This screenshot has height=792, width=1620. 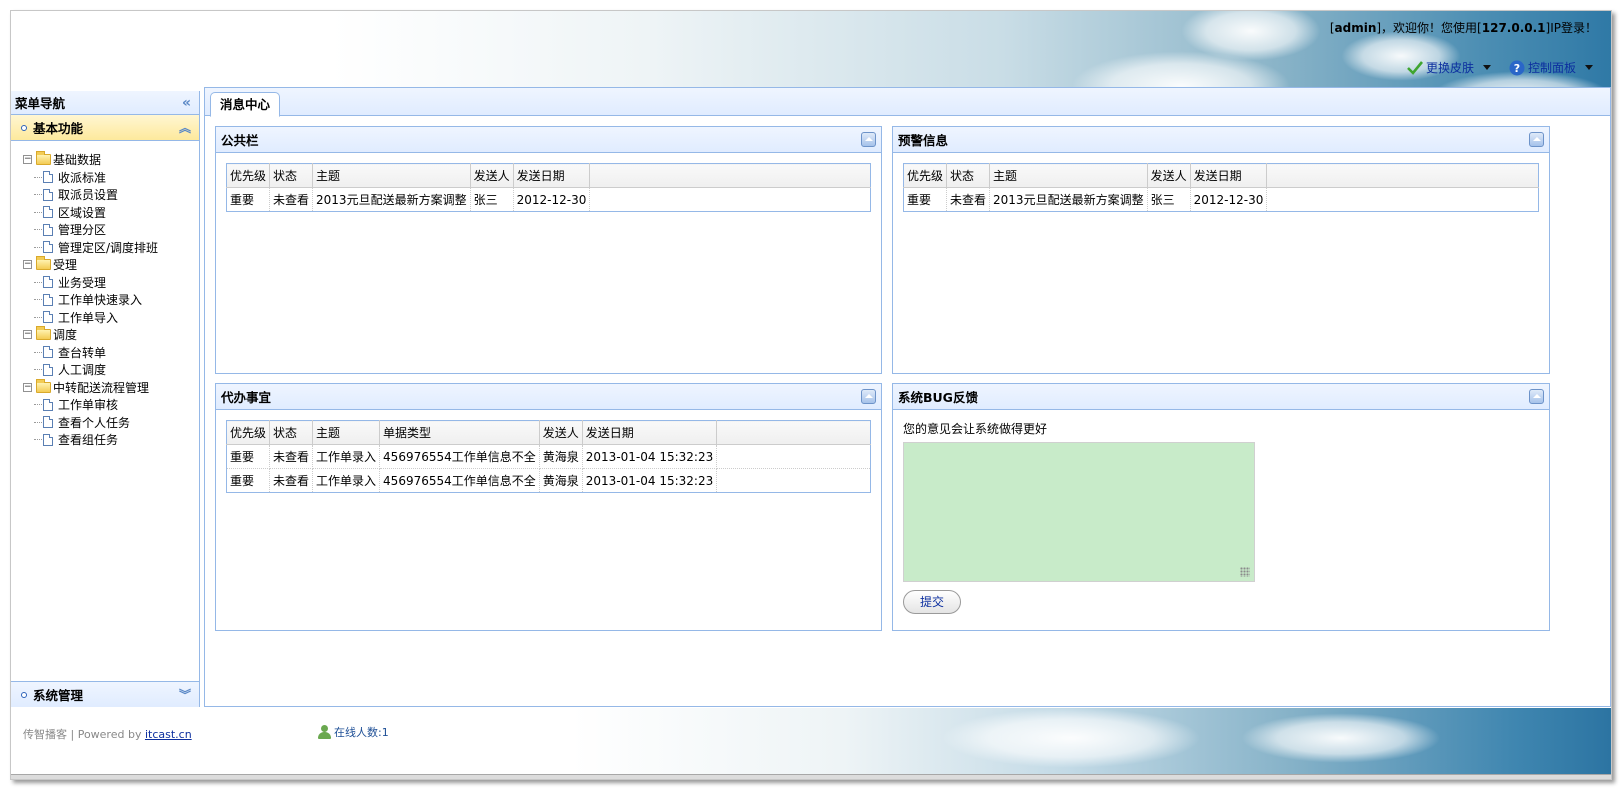 I want to click on accordion-system-management: 系统管理 ︾, so click(x=105, y=694).